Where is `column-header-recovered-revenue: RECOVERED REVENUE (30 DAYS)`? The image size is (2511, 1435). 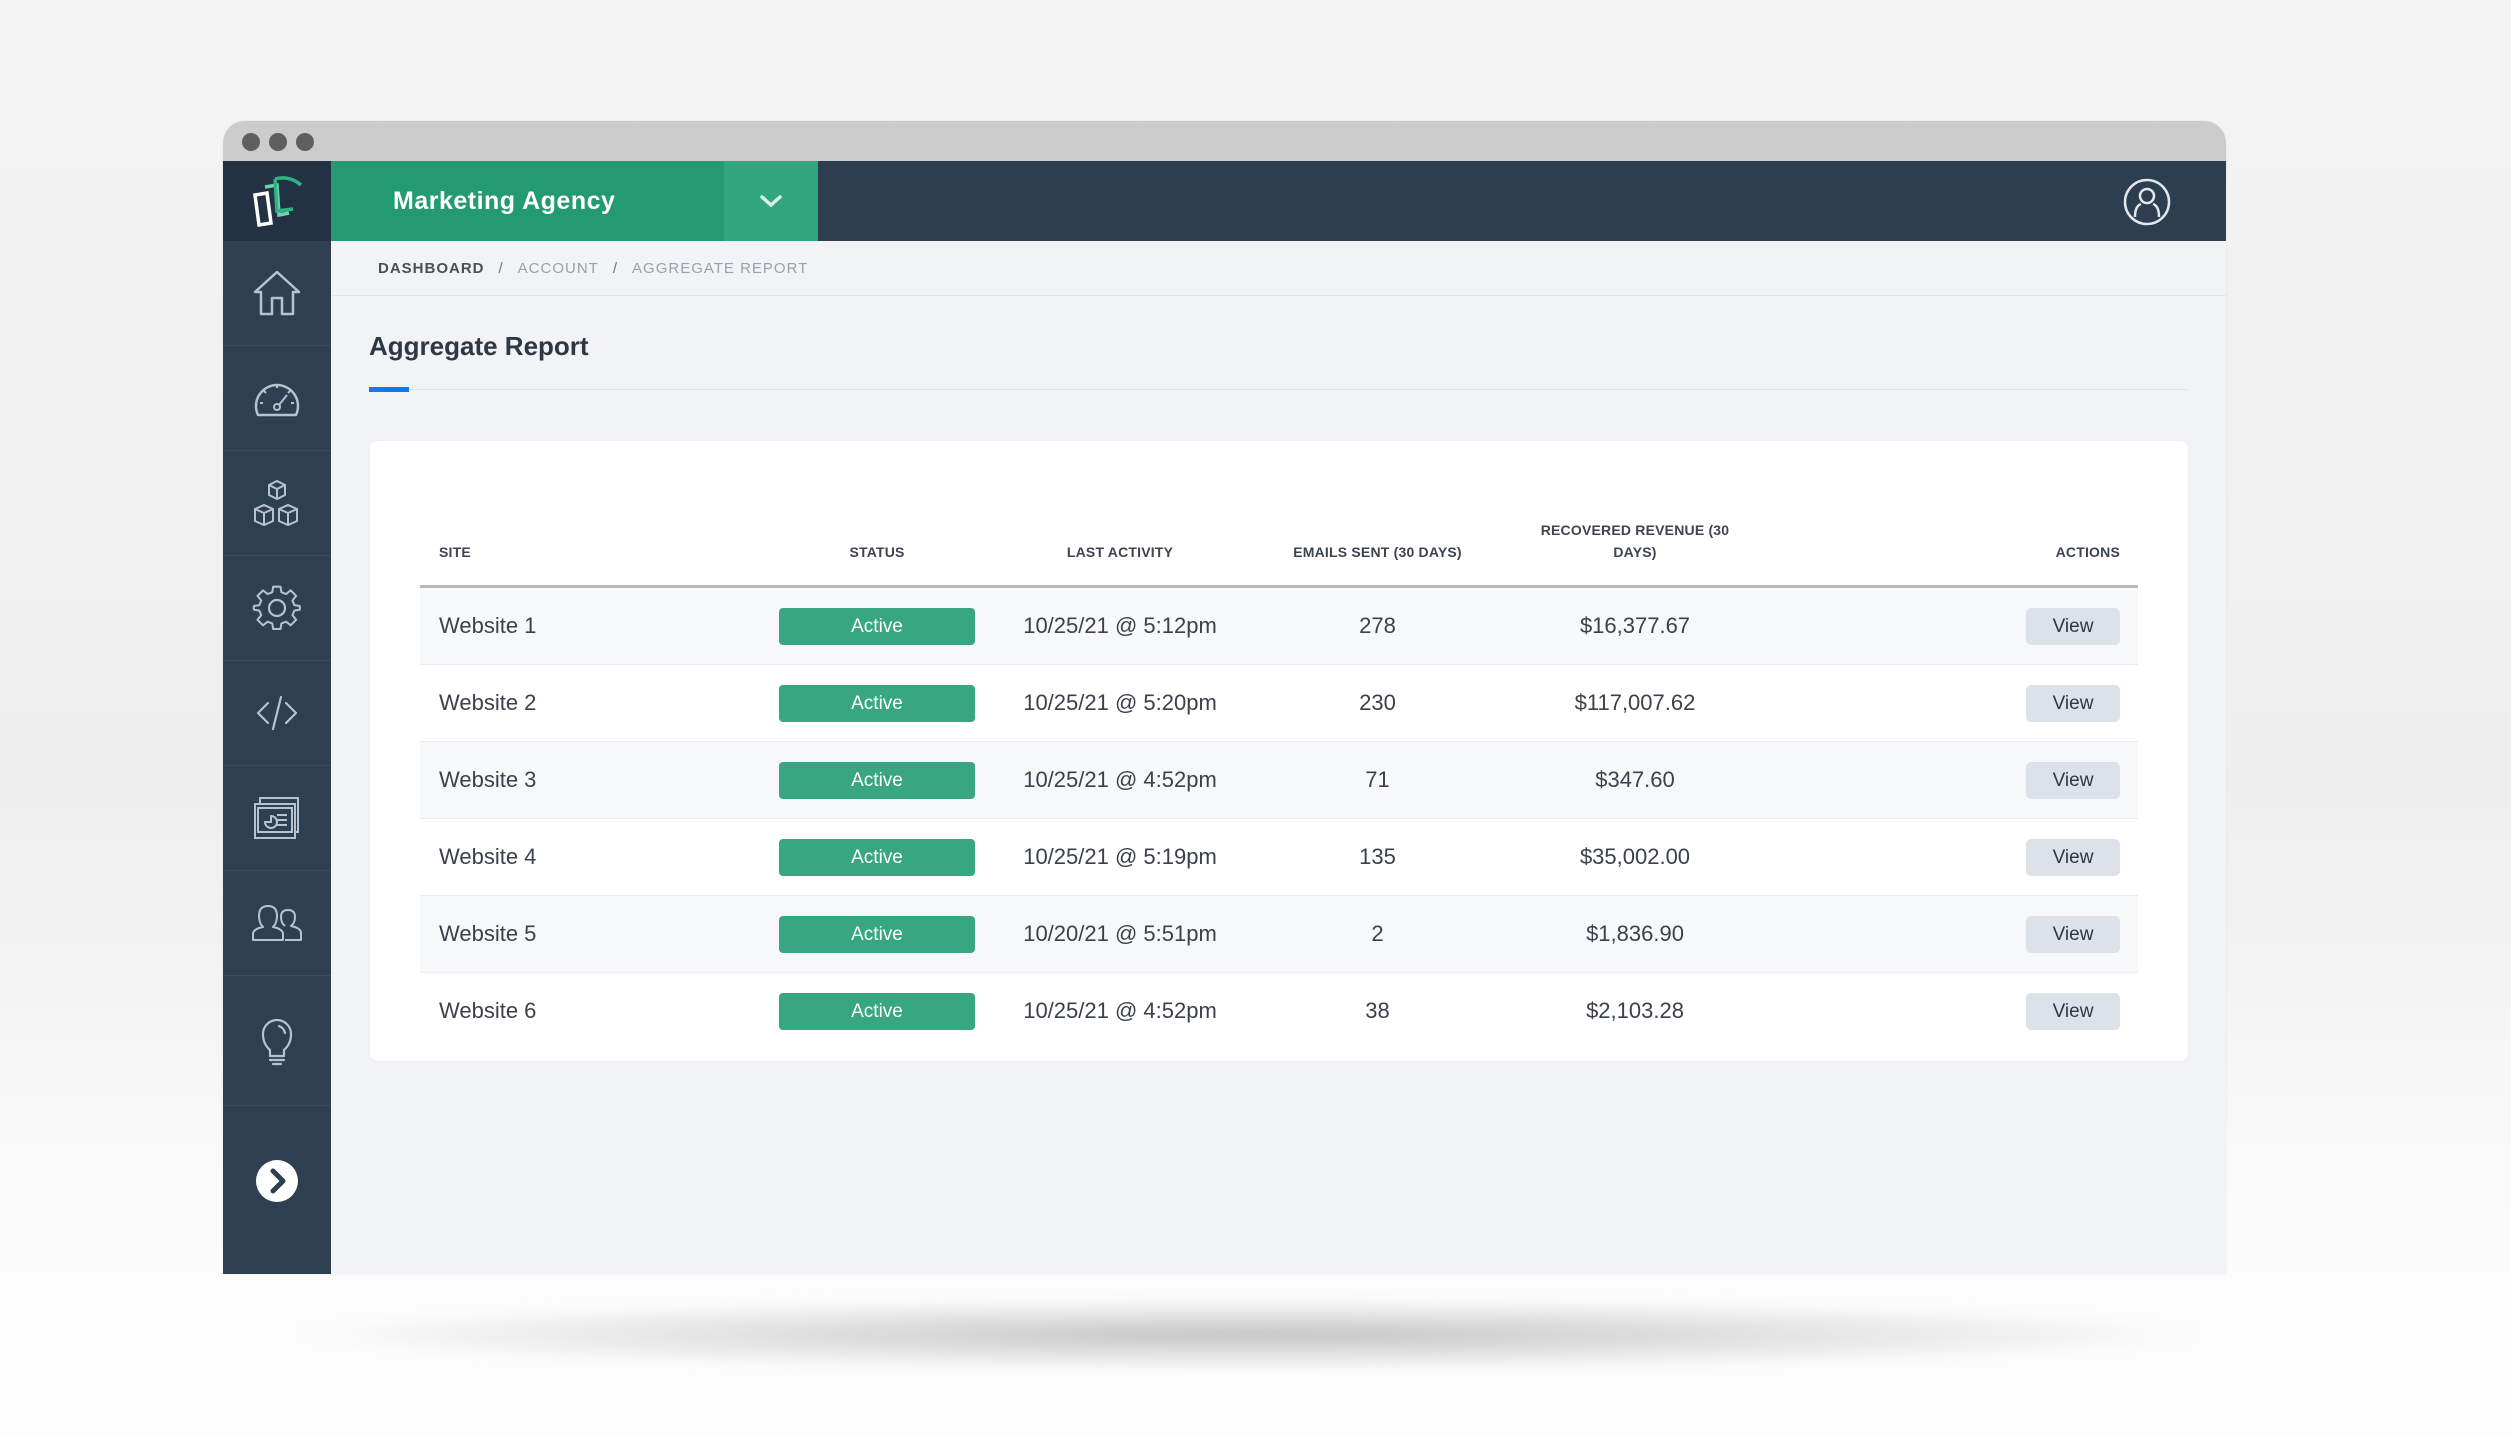 column-header-recovered-revenue: RECOVERED REVENUE (30 DAYS) is located at coordinates (1635, 539).